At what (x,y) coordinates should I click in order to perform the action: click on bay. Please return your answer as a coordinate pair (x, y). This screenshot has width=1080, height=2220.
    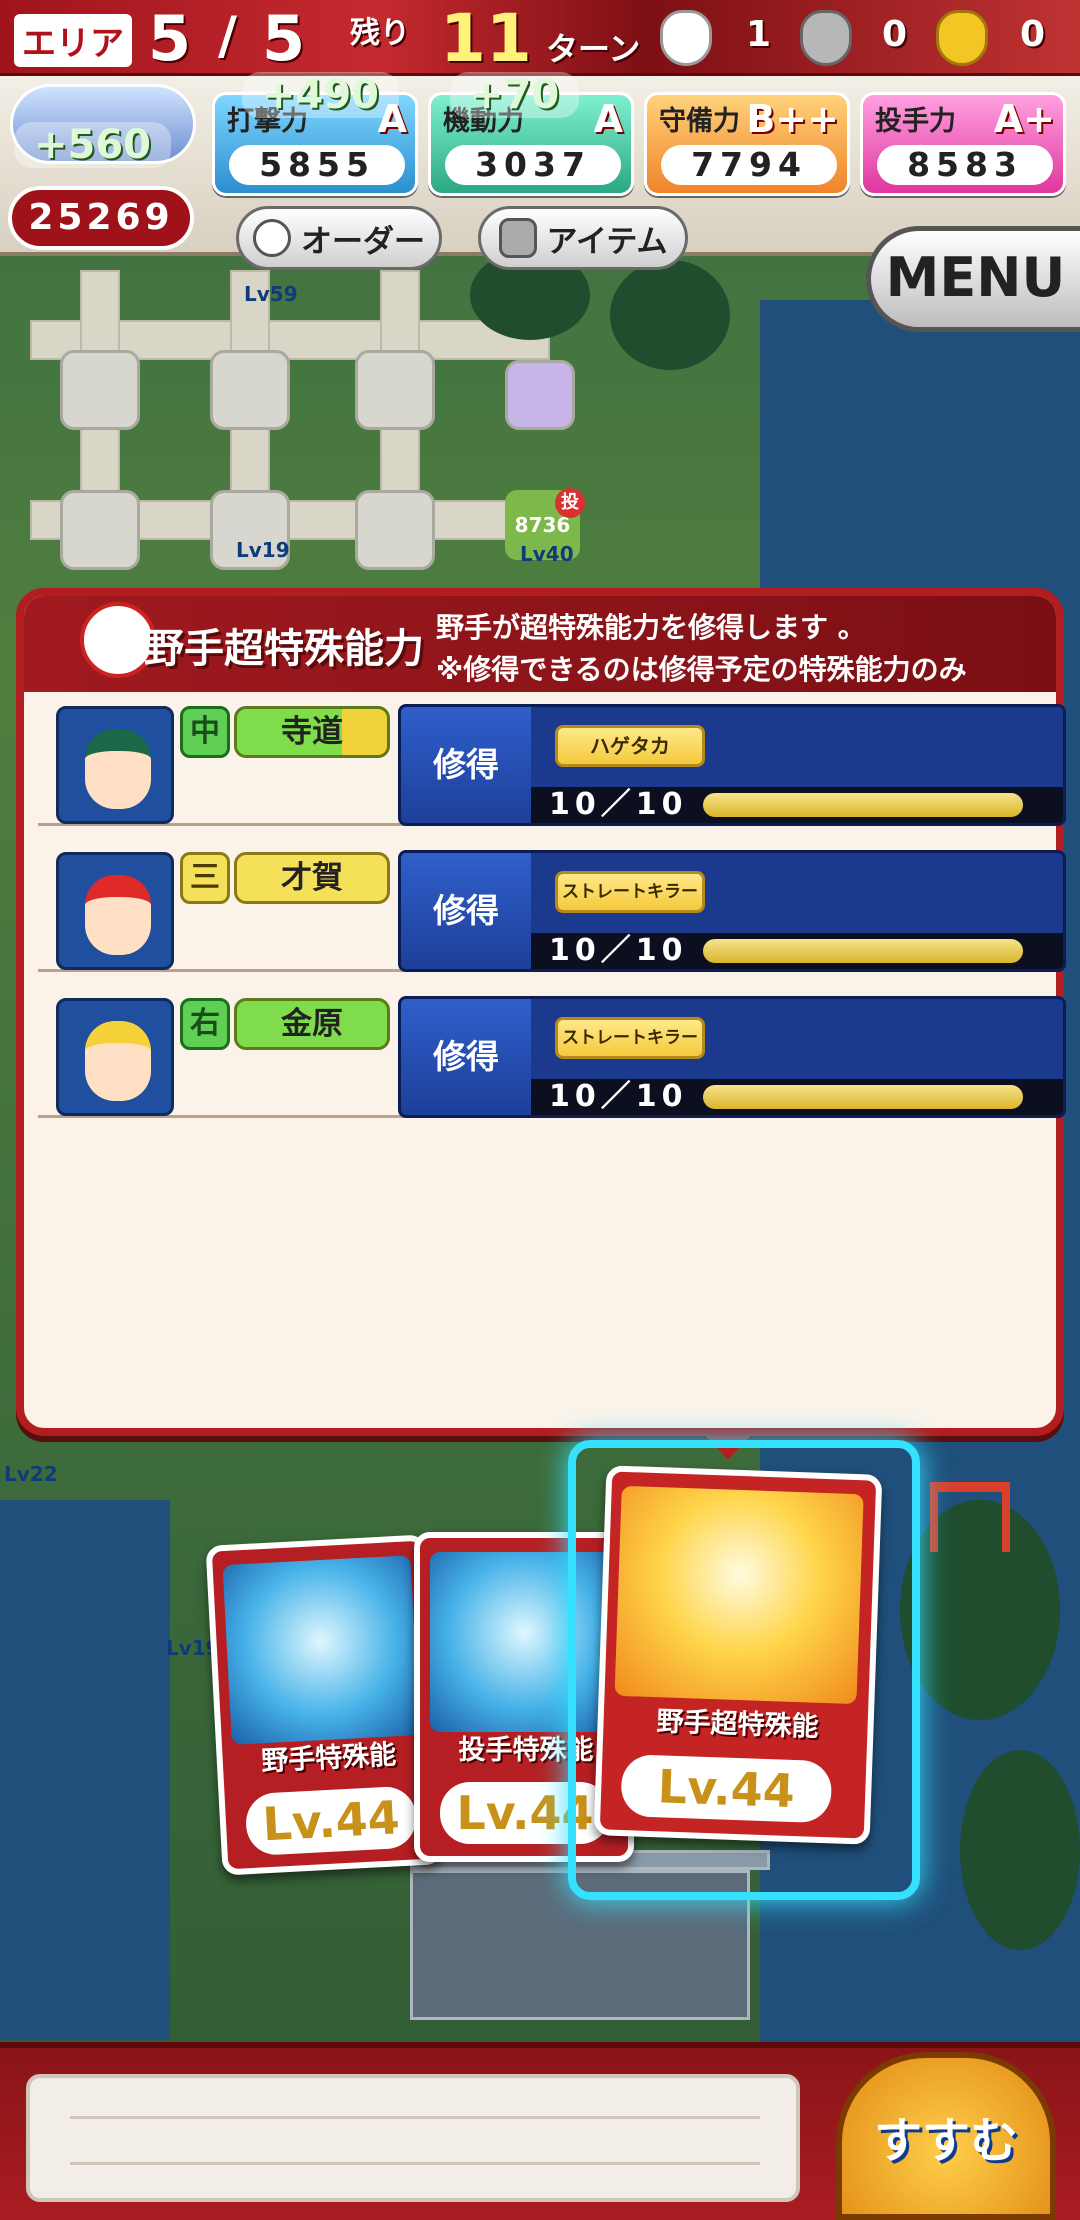
    Looking at the image, I should click on (85, 1770).